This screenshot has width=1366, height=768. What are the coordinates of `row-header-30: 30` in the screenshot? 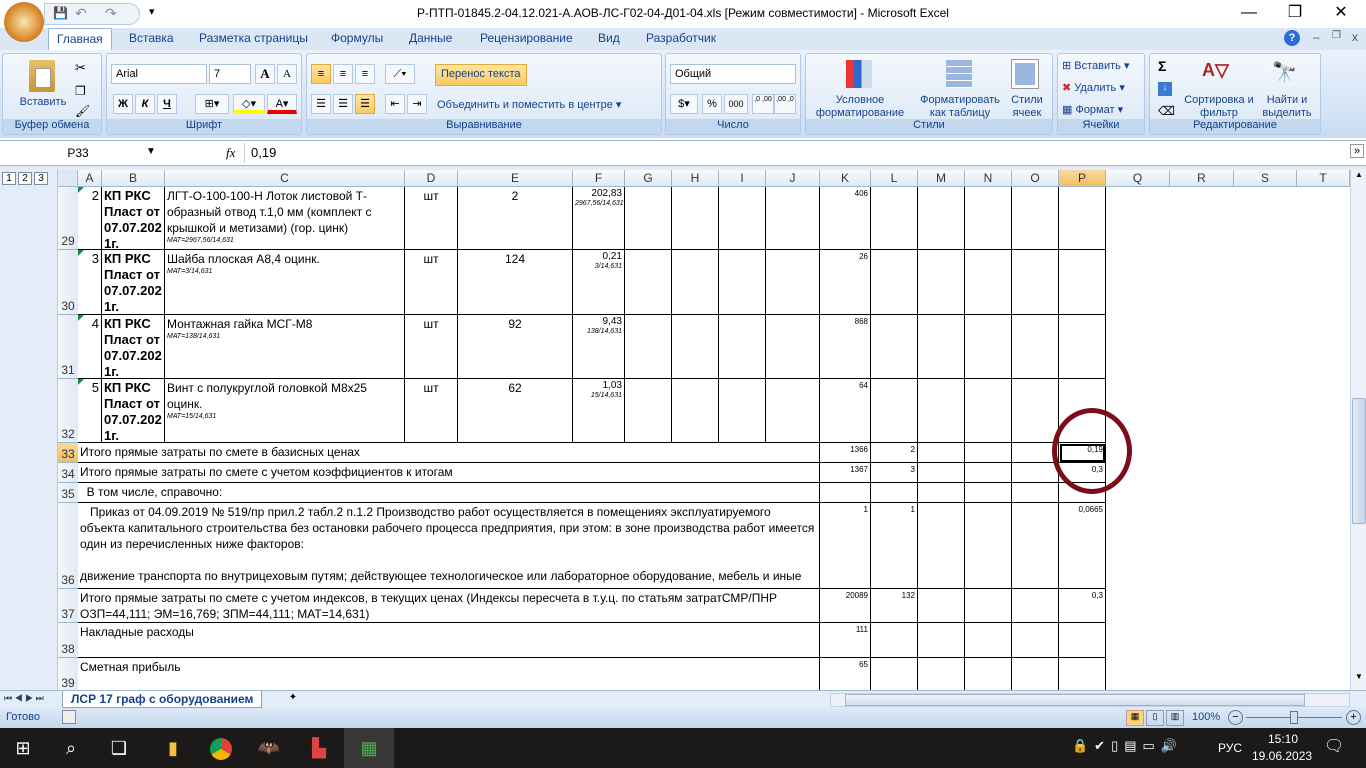 It's located at (68, 282).